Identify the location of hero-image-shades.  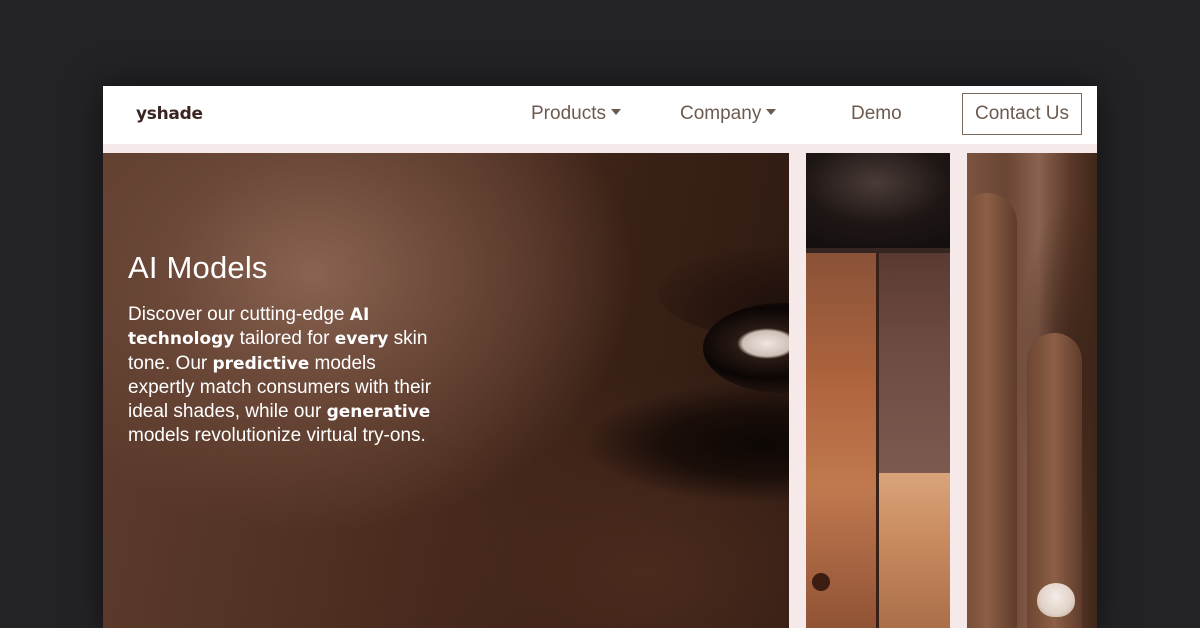
(878, 390).